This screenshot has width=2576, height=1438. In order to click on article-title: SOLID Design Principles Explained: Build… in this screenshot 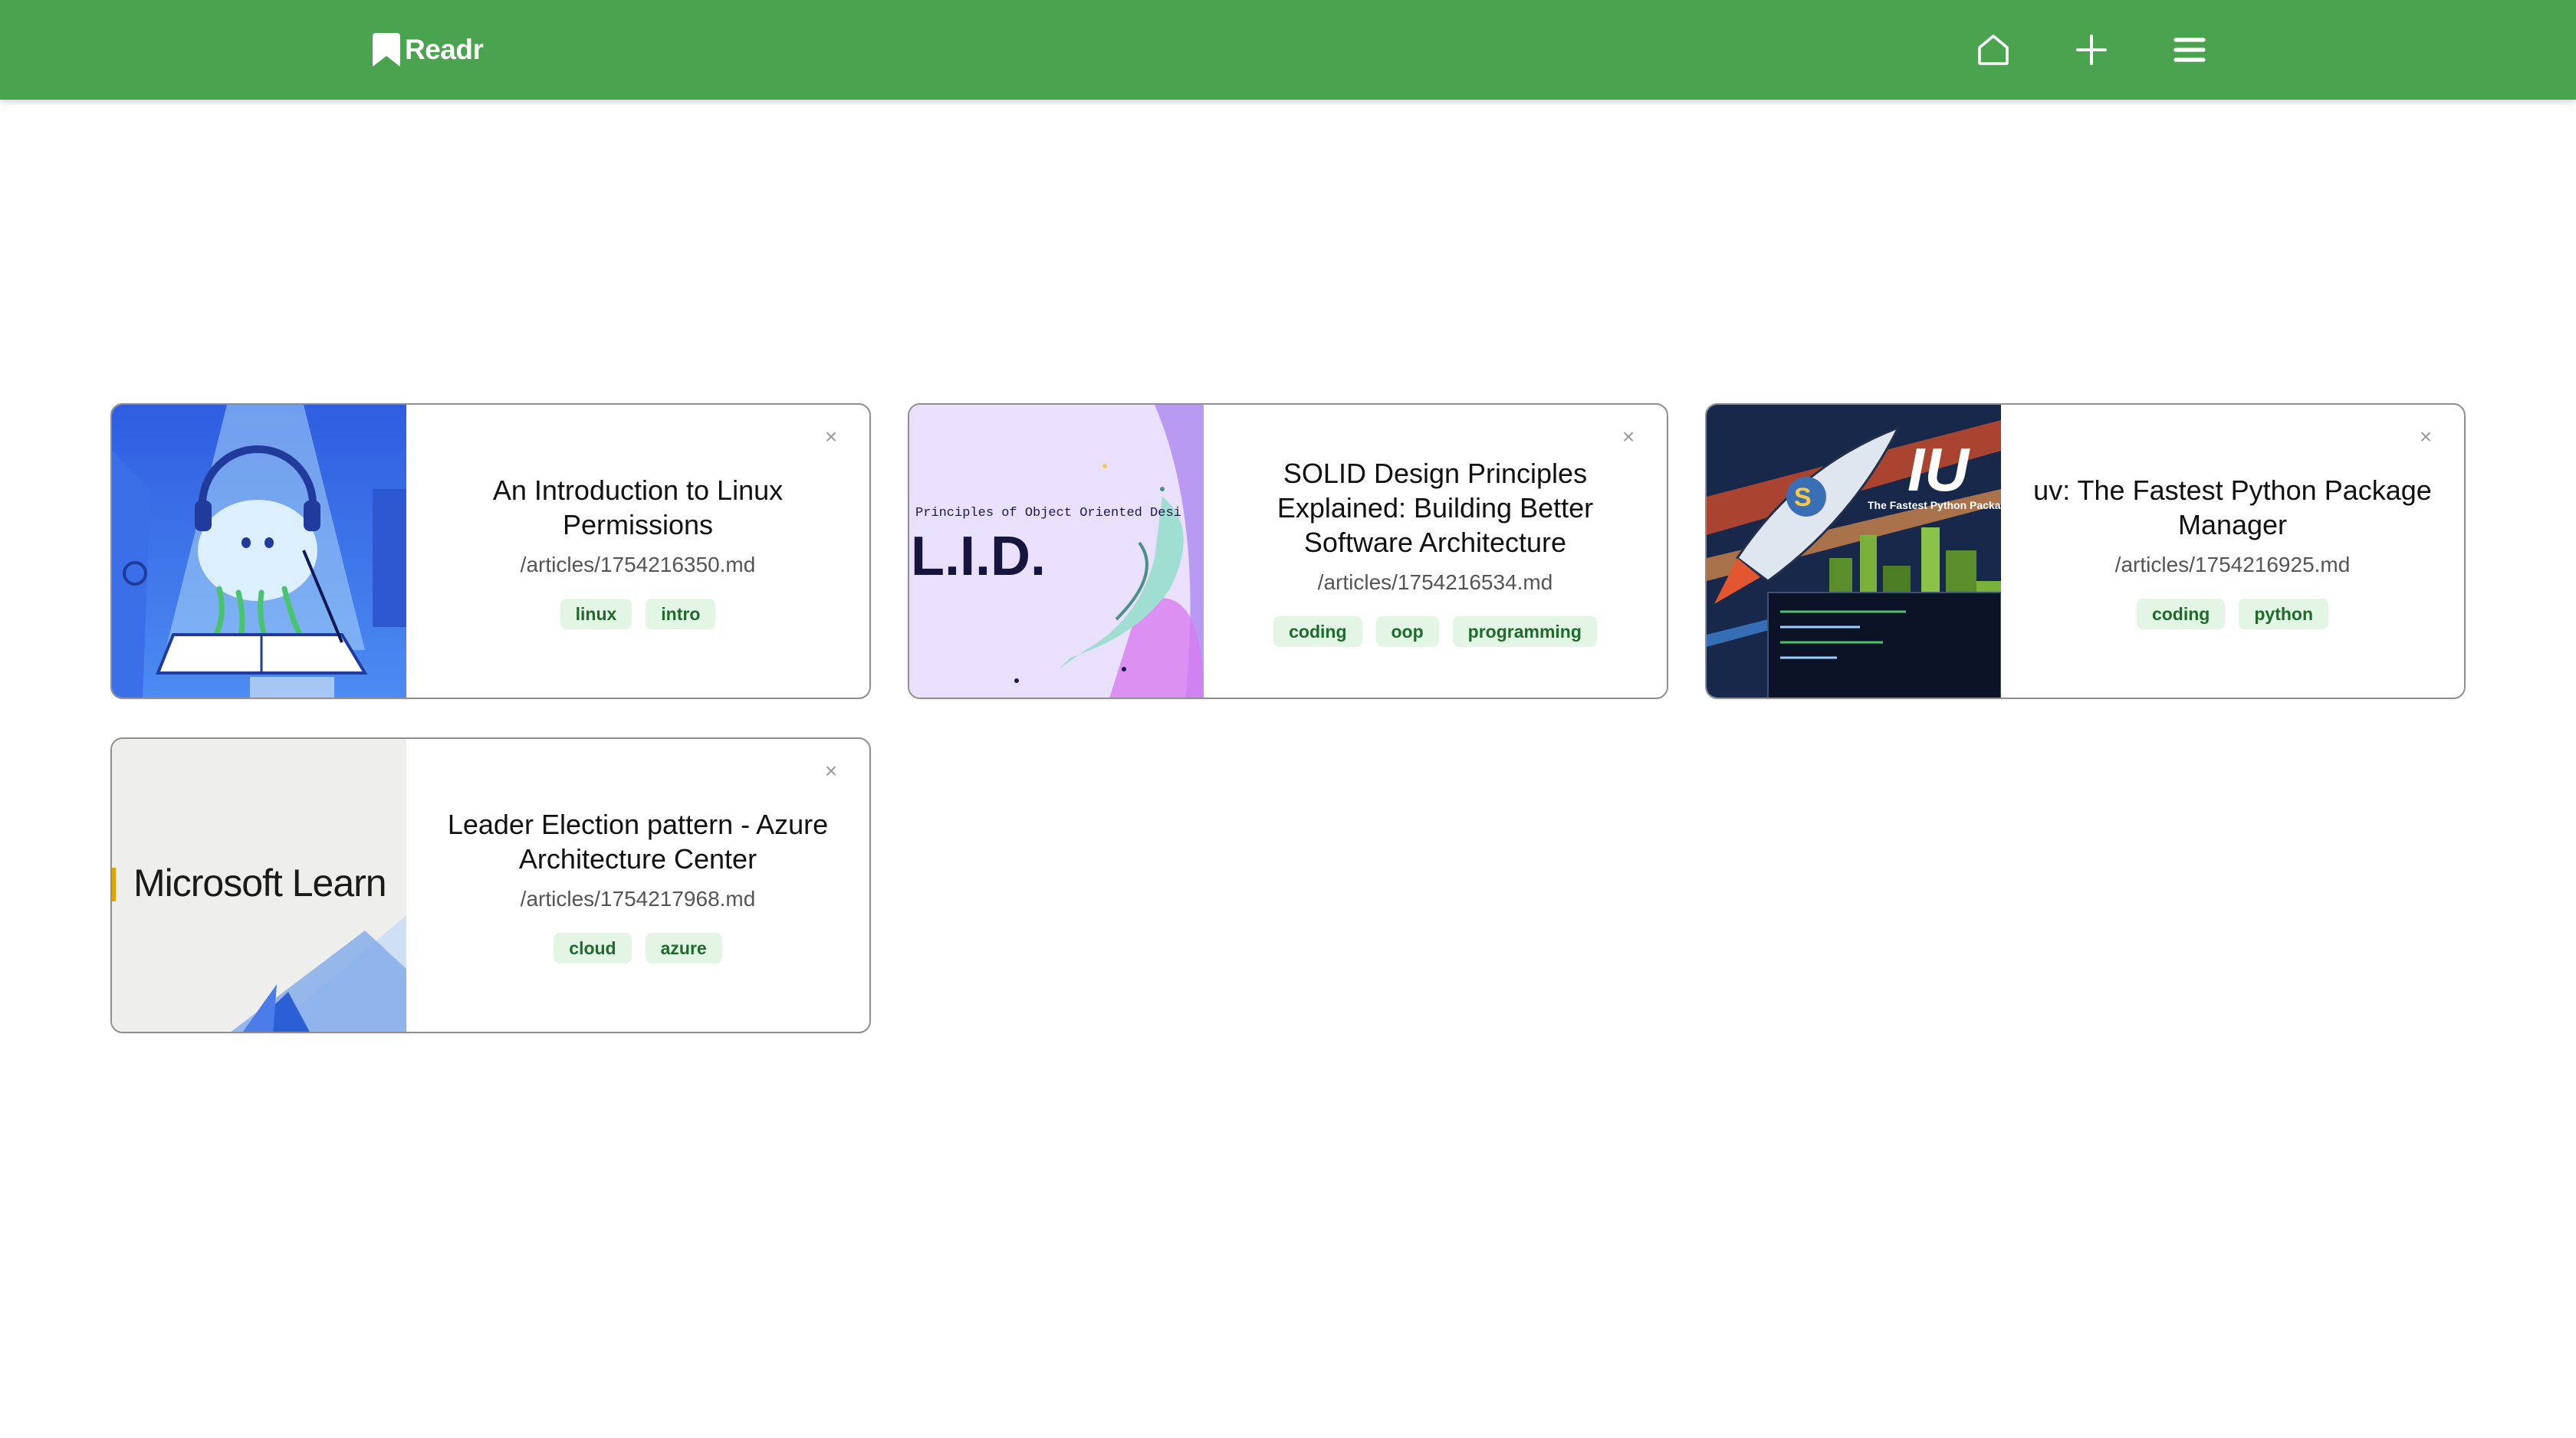, I will do `click(1435, 508)`.